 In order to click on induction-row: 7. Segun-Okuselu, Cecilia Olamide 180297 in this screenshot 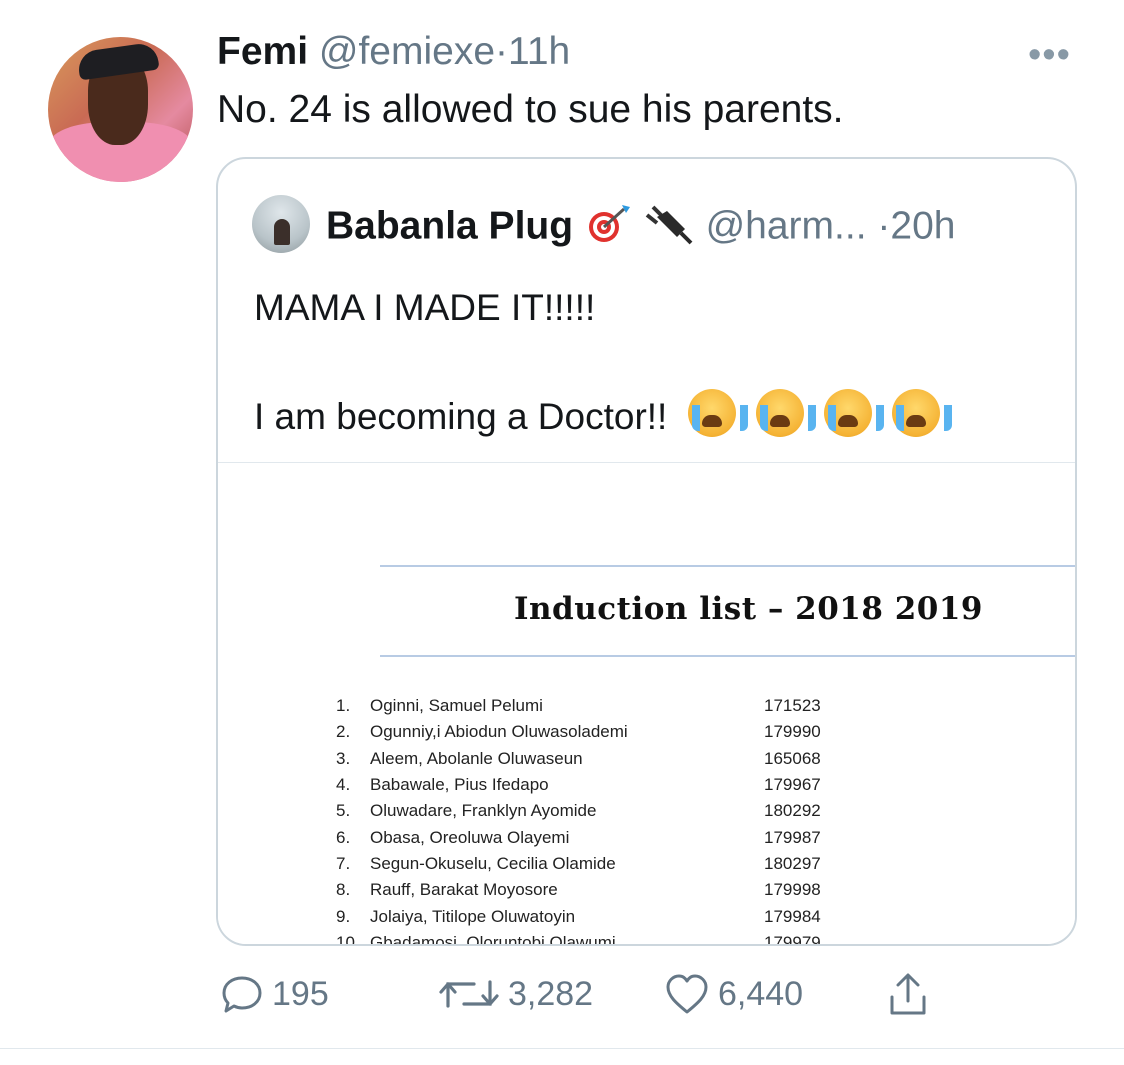, I will do `click(590, 864)`.